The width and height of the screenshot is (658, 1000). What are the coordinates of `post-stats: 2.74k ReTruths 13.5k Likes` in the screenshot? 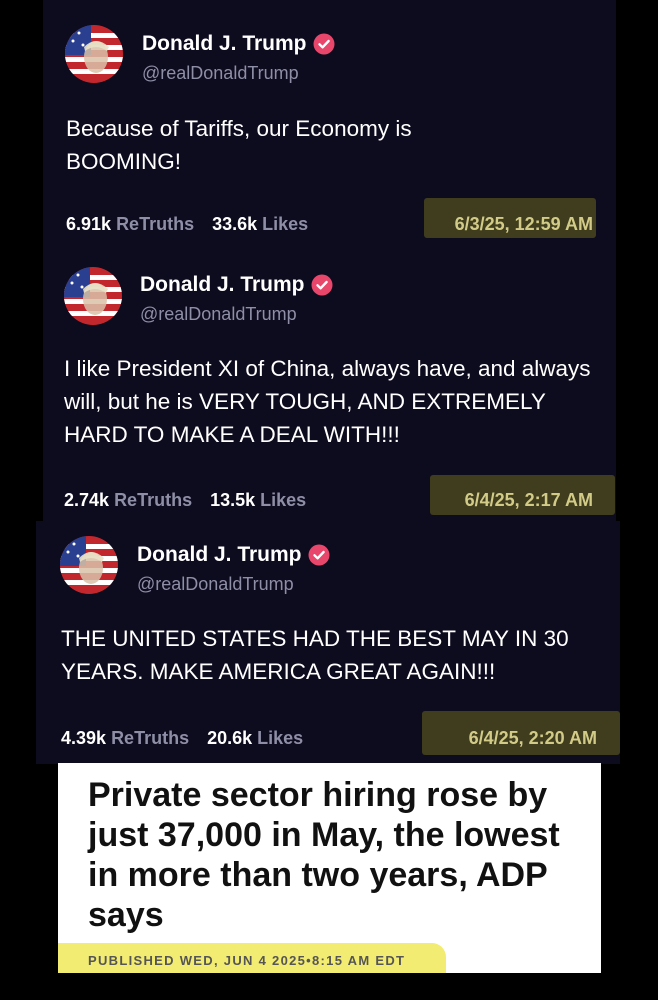 It's located at (185, 500).